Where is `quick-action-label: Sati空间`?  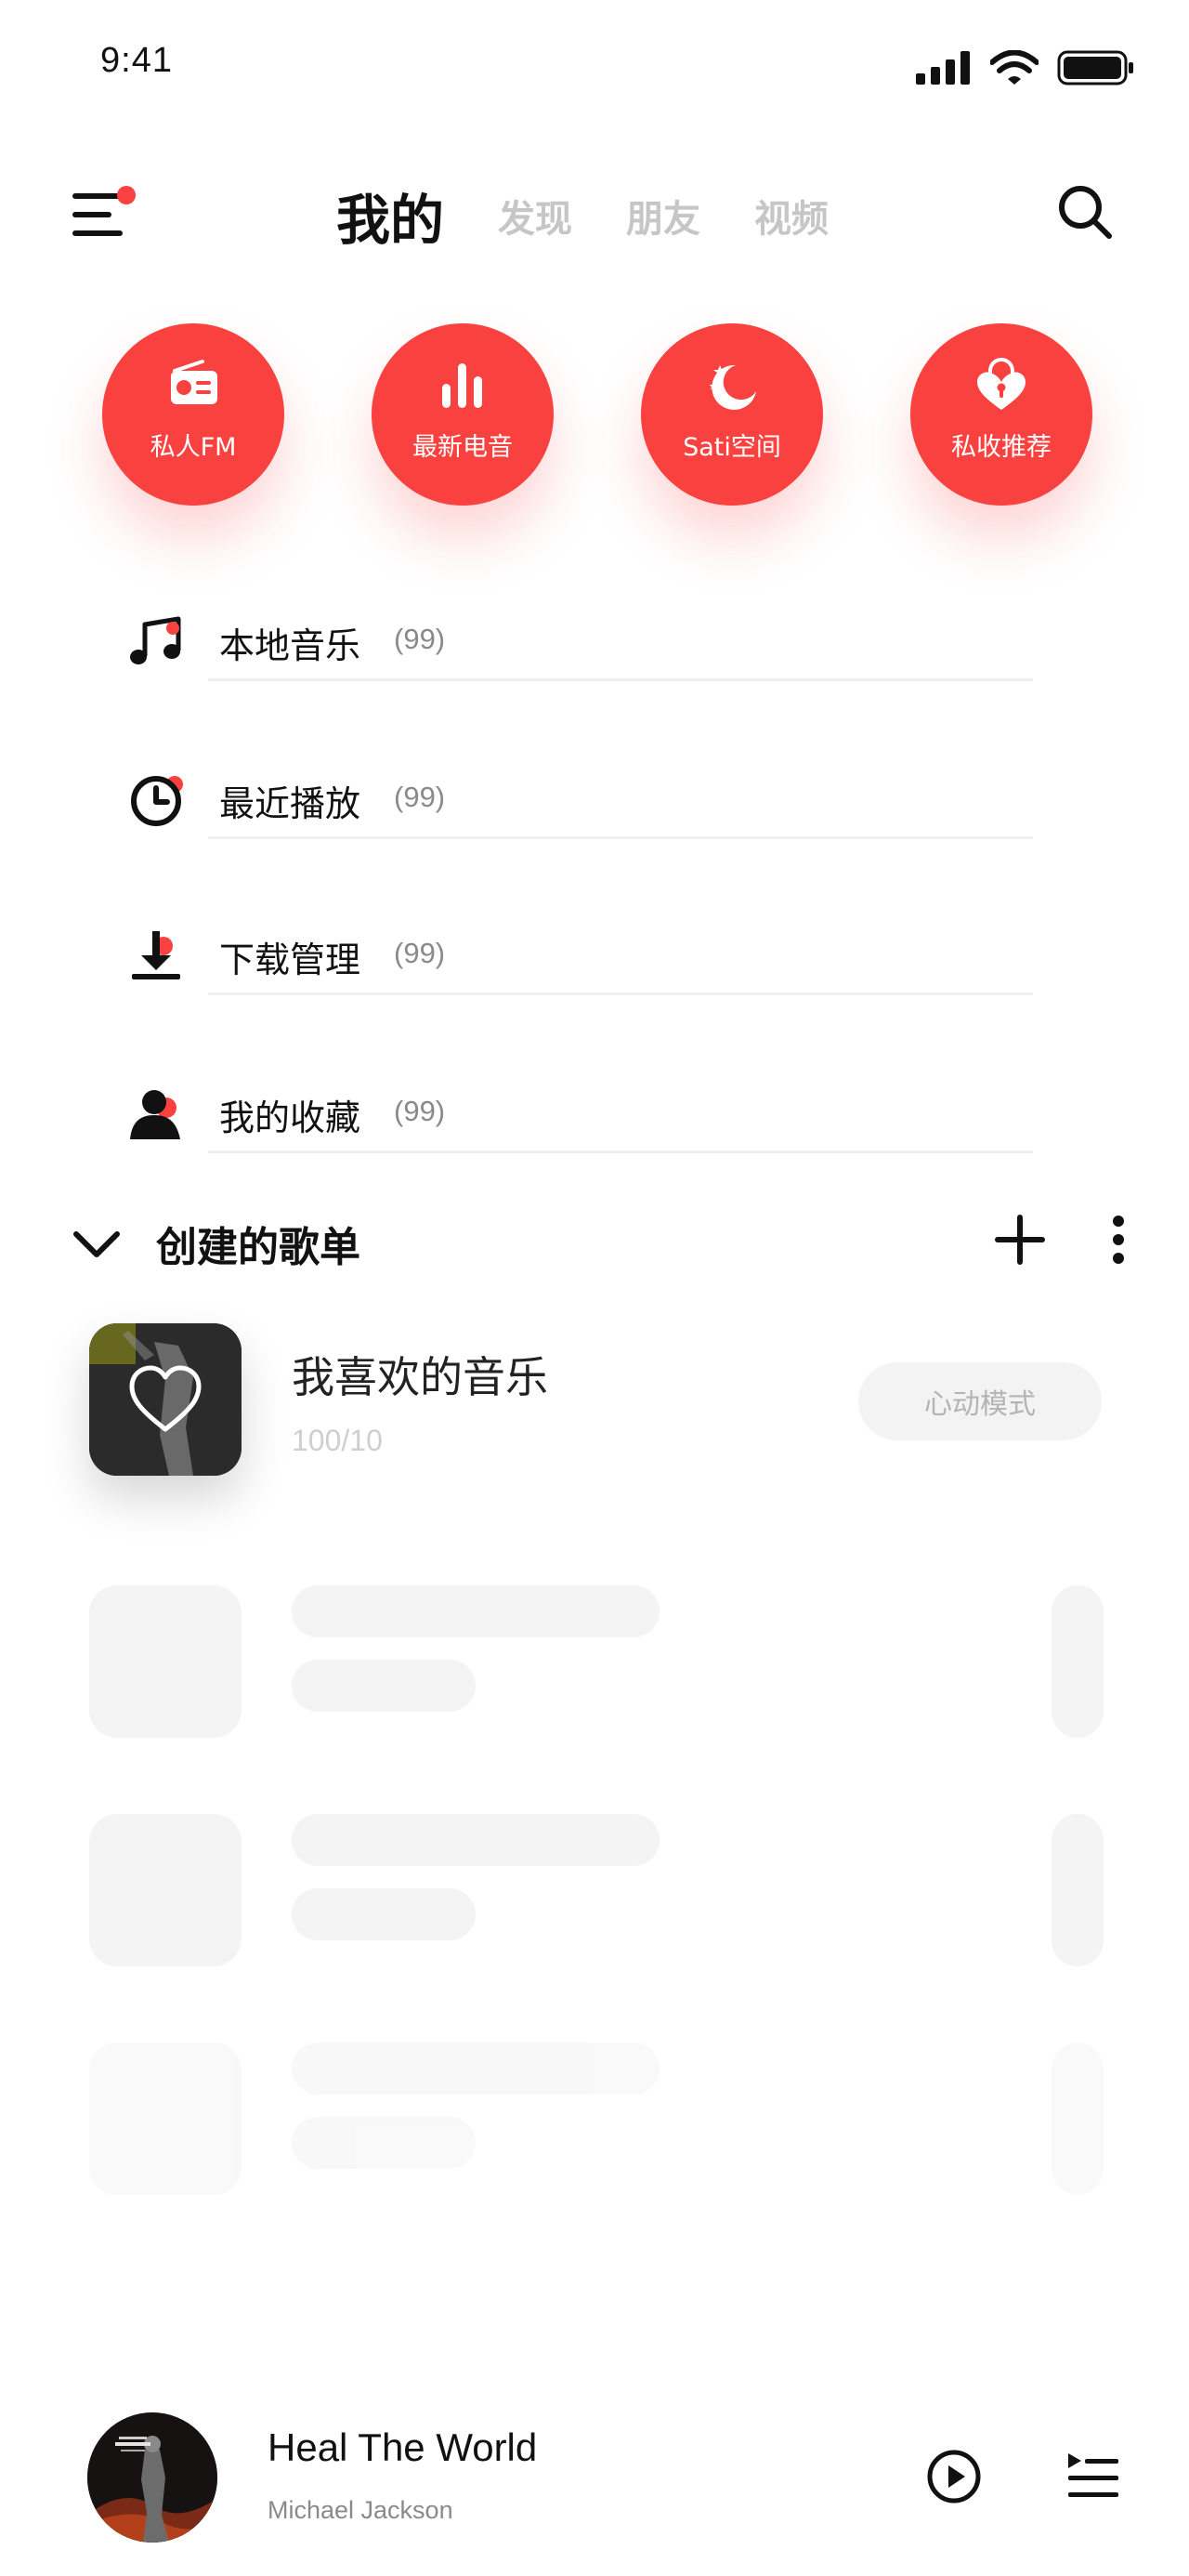 quick-action-label: Sati空间 is located at coordinates (732, 447).